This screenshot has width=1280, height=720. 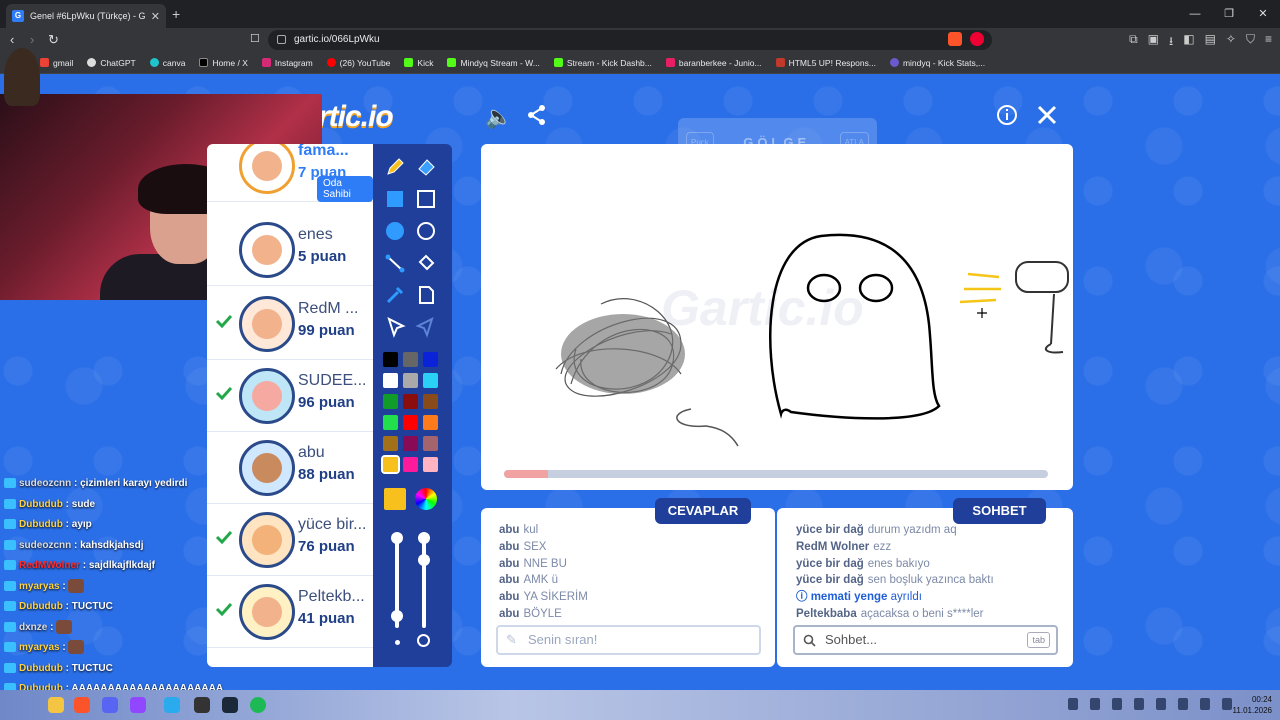 I want to click on bookmark-item: canva, so click(x=167, y=63).